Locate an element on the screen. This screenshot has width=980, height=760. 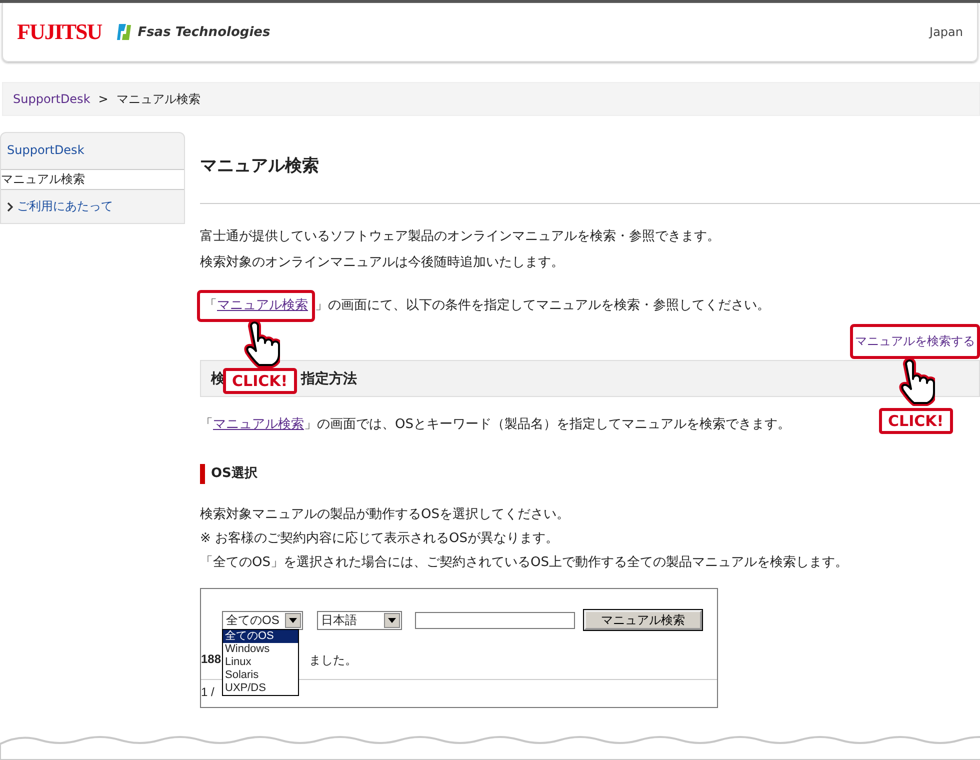
subsection-heading: OS選択 is located at coordinates (590, 474).